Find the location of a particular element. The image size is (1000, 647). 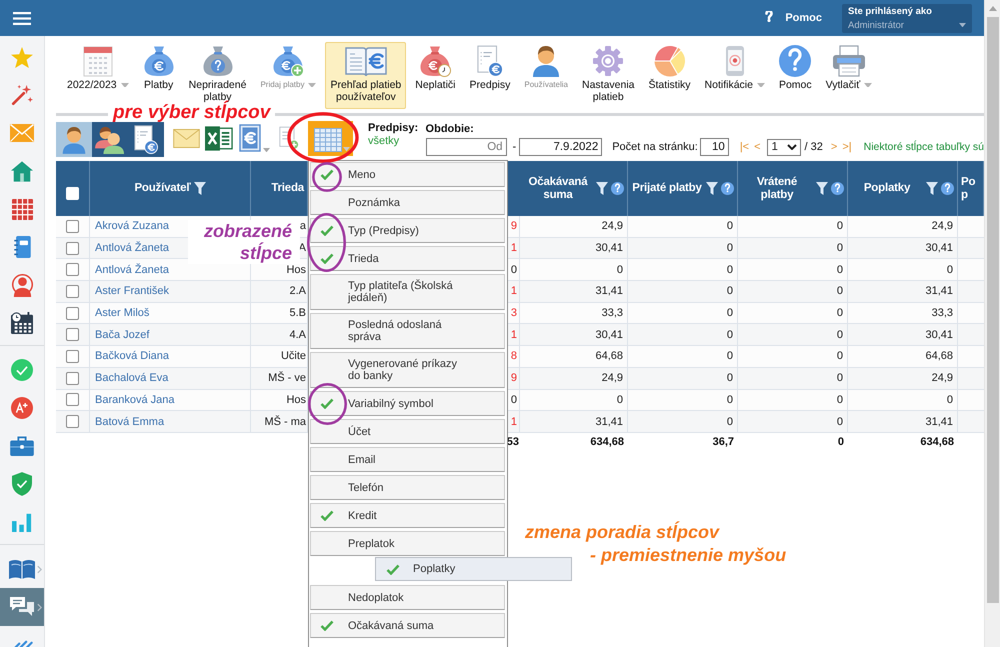

menu-button is located at coordinates (22, 18).